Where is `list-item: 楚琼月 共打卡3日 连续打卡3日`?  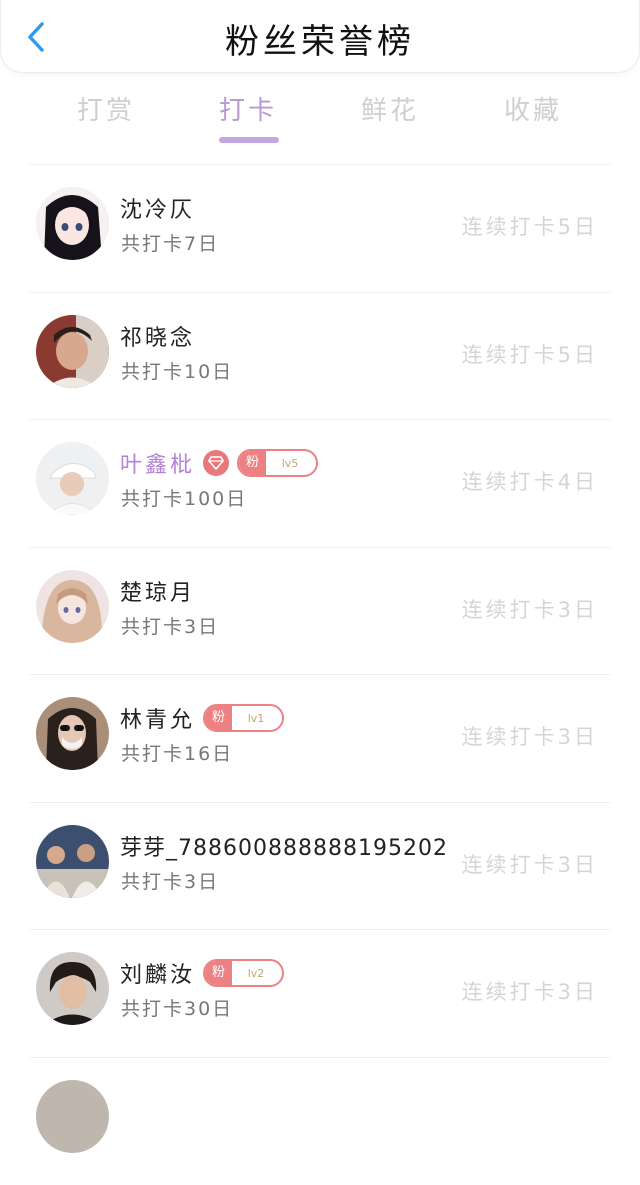
list-item: 楚琼月 共打卡3日 连续打卡3日 is located at coordinates (320, 612).